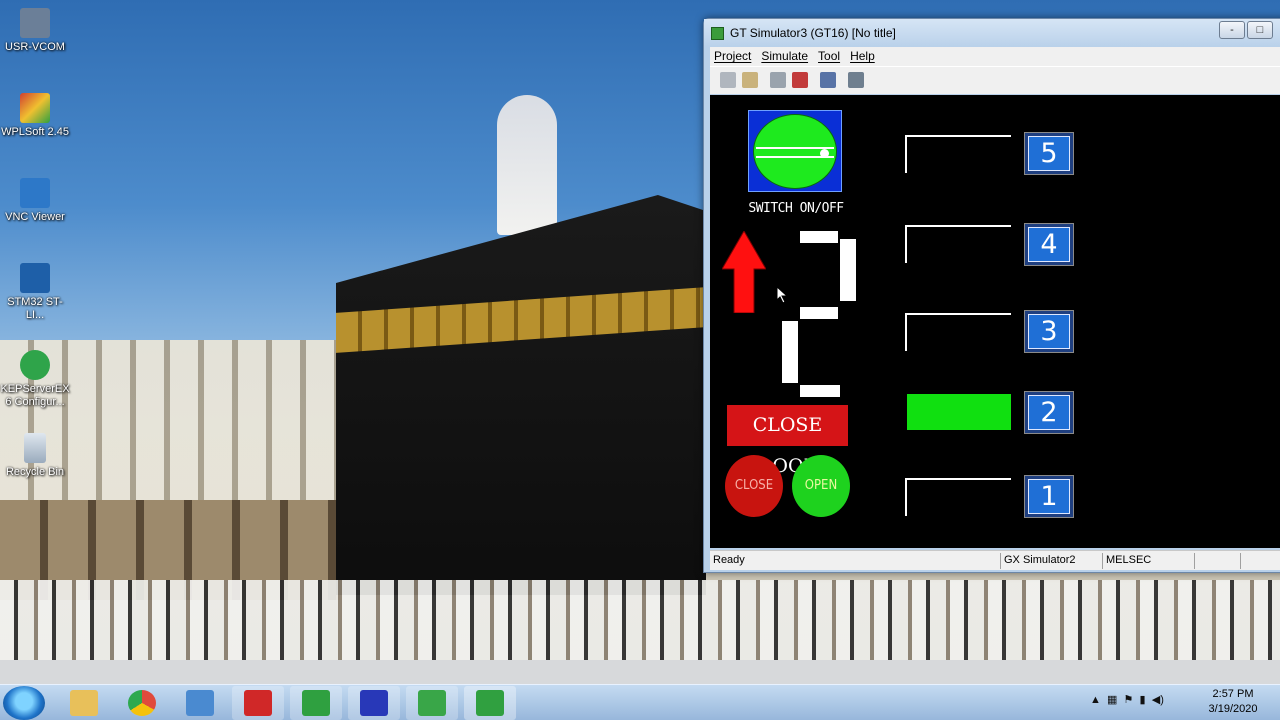 The width and height of the screenshot is (1280, 720). What do you see at coordinates (995, 56) in the screenshot?
I see `menu-bar: Project Simulate Tool Help` at bounding box center [995, 56].